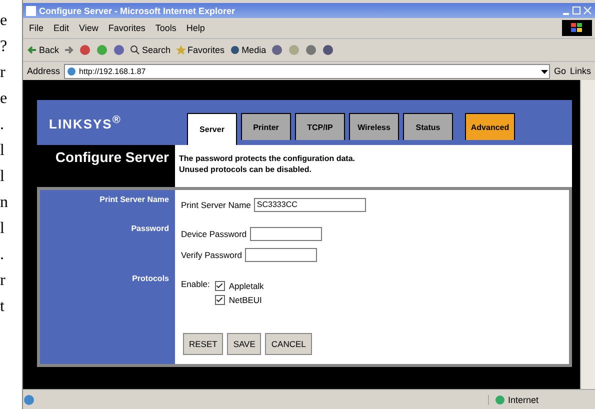 The image size is (595, 409). What do you see at coordinates (88, 28) in the screenshot?
I see `menu-item: View` at bounding box center [88, 28].